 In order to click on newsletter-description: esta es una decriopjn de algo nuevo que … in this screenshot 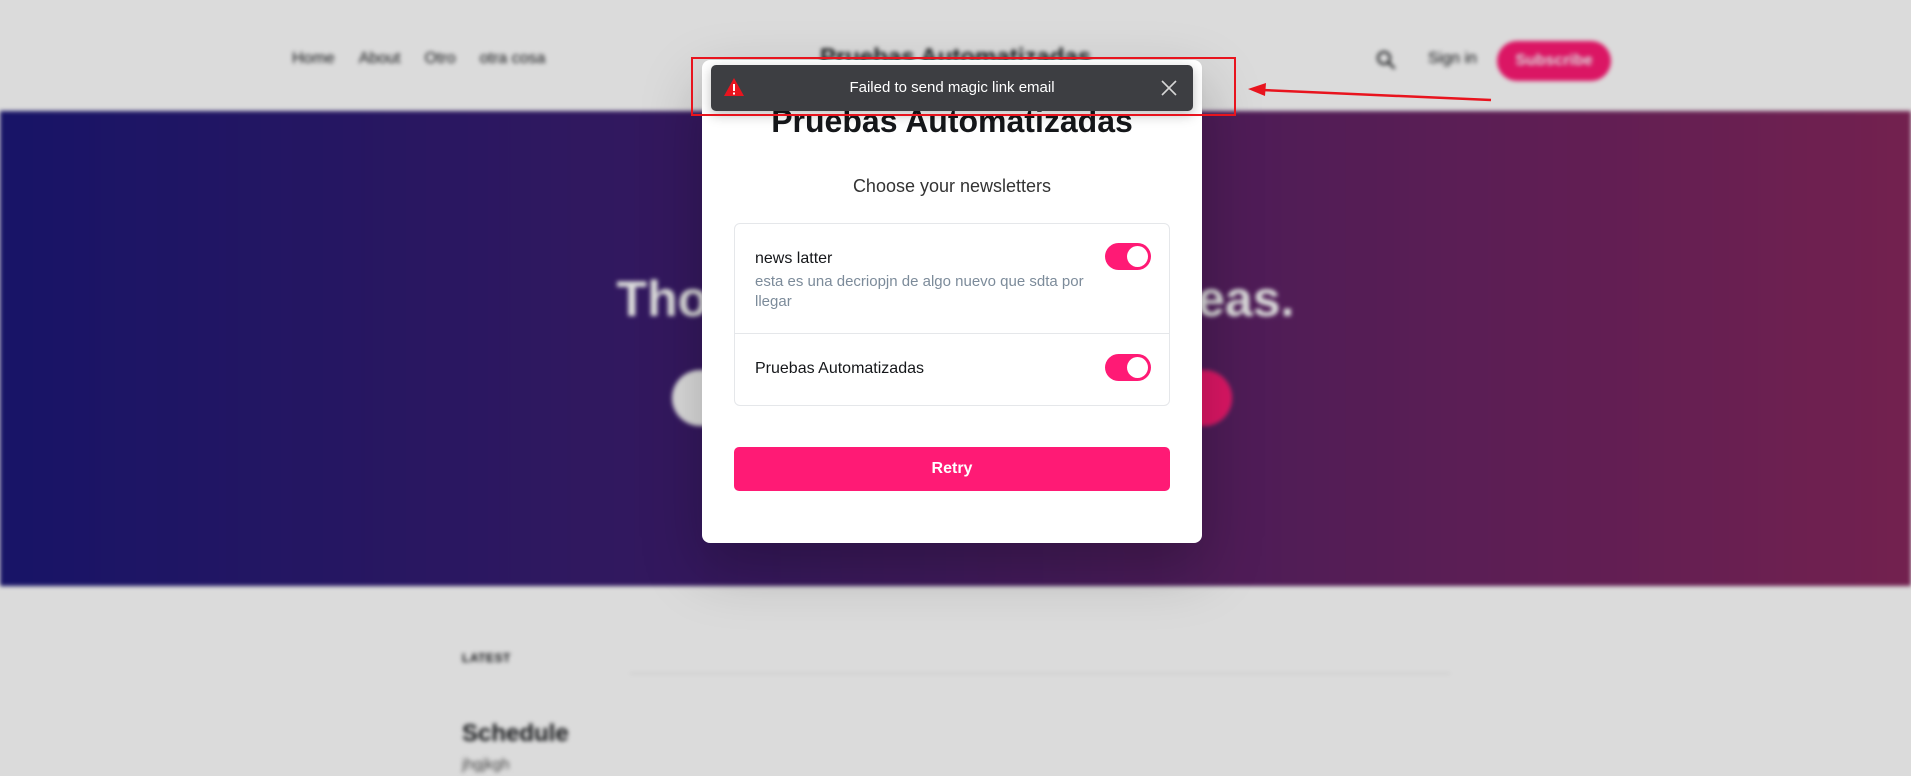, I will do `click(919, 291)`.